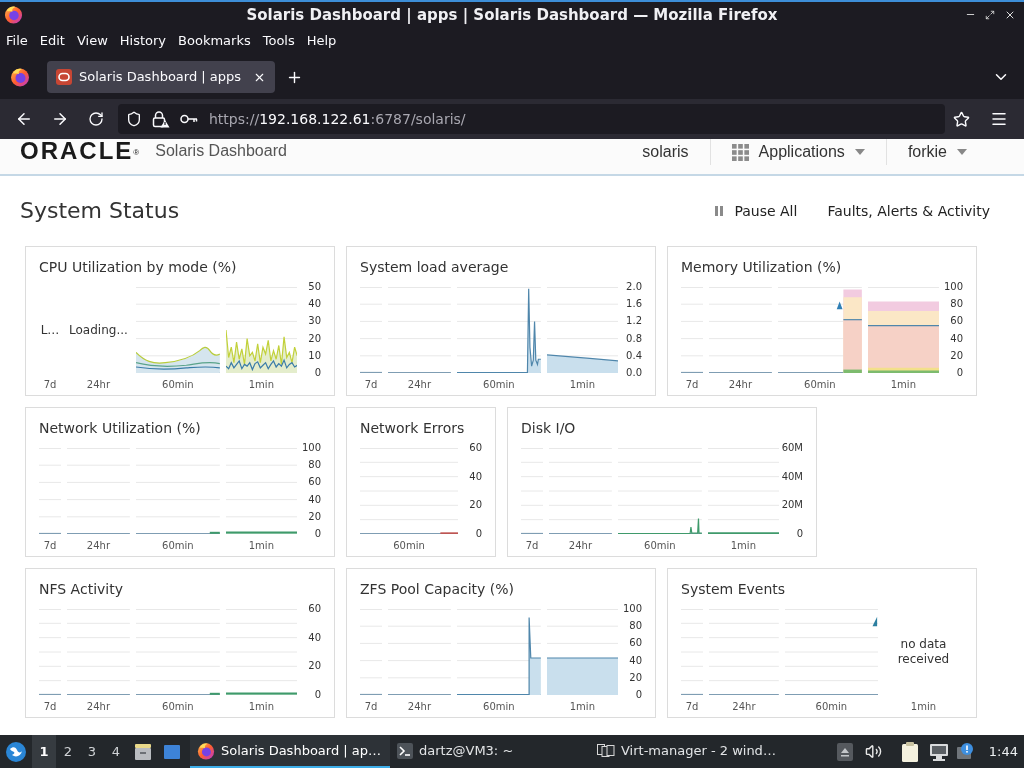 This screenshot has height=768, width=1024. What do you see at coordinates (634, 373) in the screenshot?
I see `axis-tick-label: 0.0` at bounding box center [634, 373].